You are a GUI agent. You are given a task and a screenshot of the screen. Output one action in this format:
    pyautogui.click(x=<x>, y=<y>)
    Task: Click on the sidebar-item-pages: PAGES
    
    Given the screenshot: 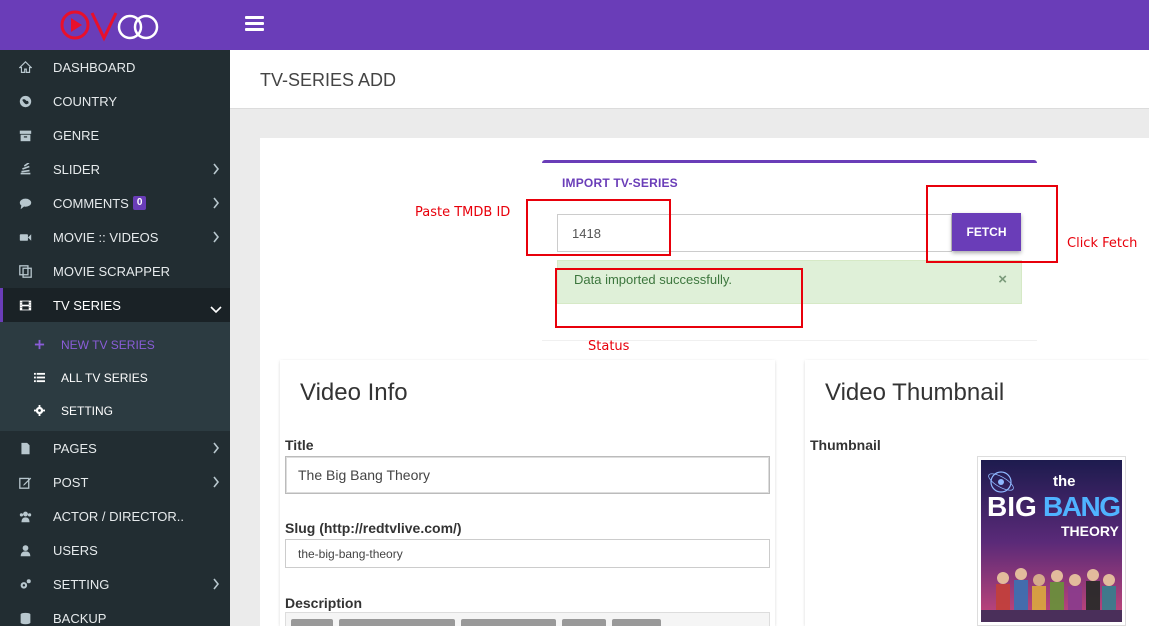 What is the action you would take?
    pyautogui.click(x=115, y=448)
    